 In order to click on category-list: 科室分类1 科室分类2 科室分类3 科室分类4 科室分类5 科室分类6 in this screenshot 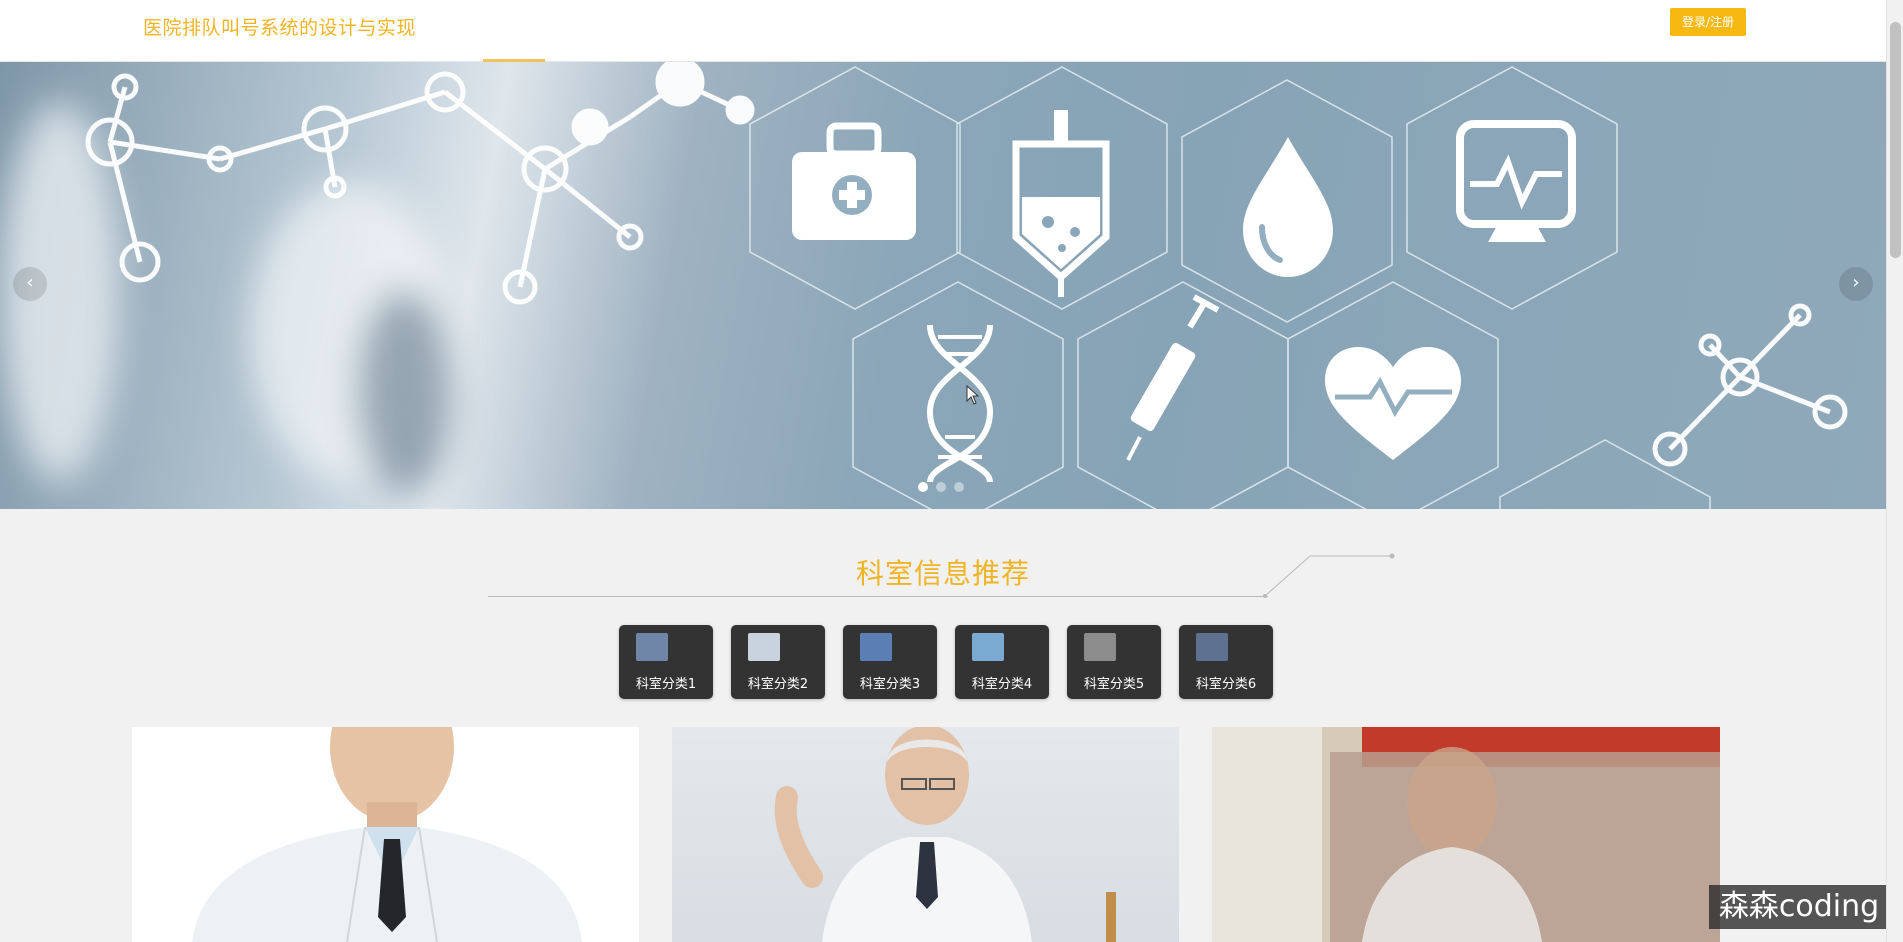, I will do `click(946, 662)`.